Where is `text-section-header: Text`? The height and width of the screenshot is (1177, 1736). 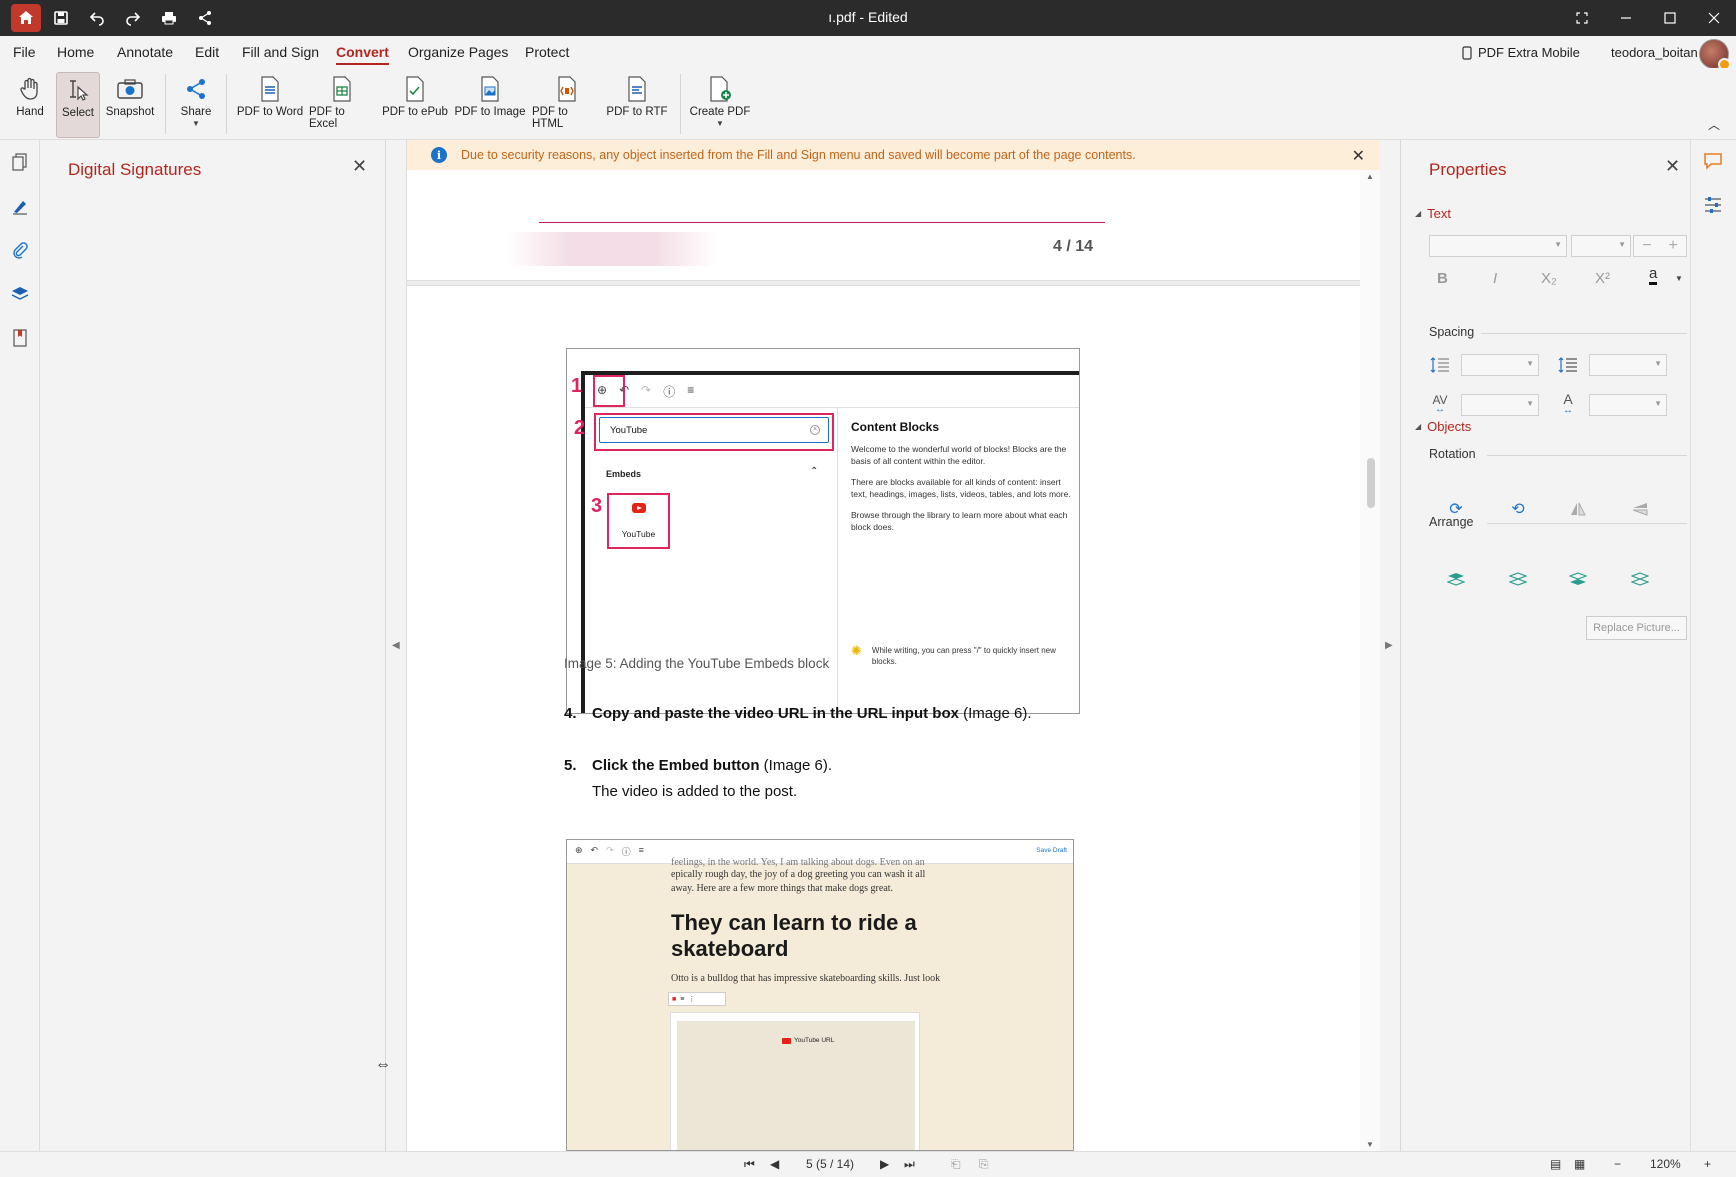 text-section-header: Text is located at coordinates (1433, 213).